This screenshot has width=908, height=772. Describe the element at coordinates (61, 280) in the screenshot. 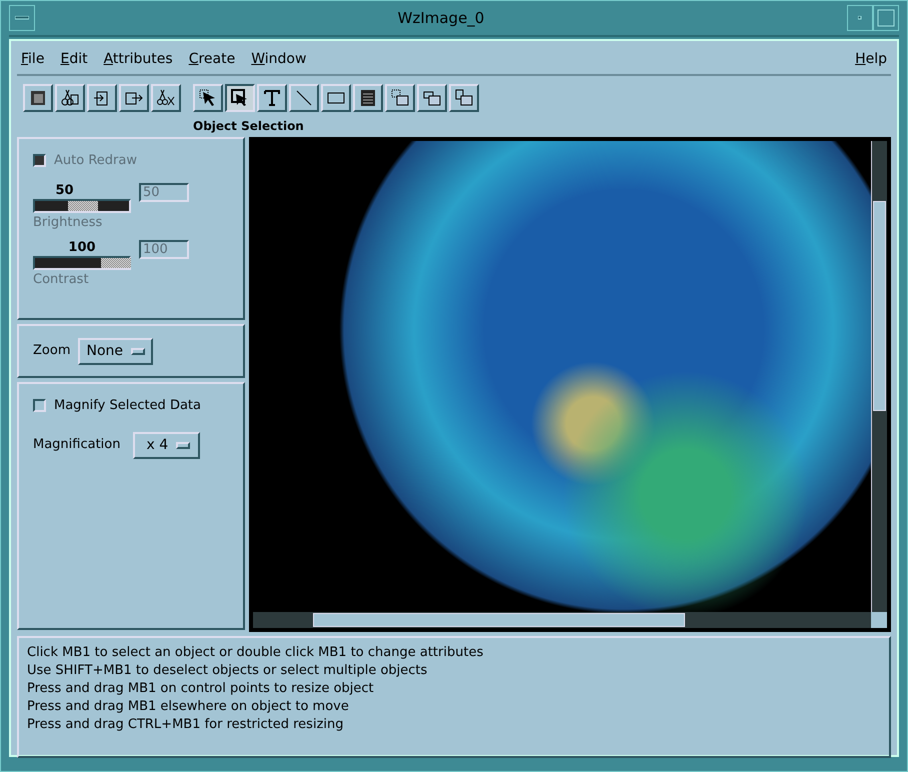

I see `slider-label: Contrast` at that location.